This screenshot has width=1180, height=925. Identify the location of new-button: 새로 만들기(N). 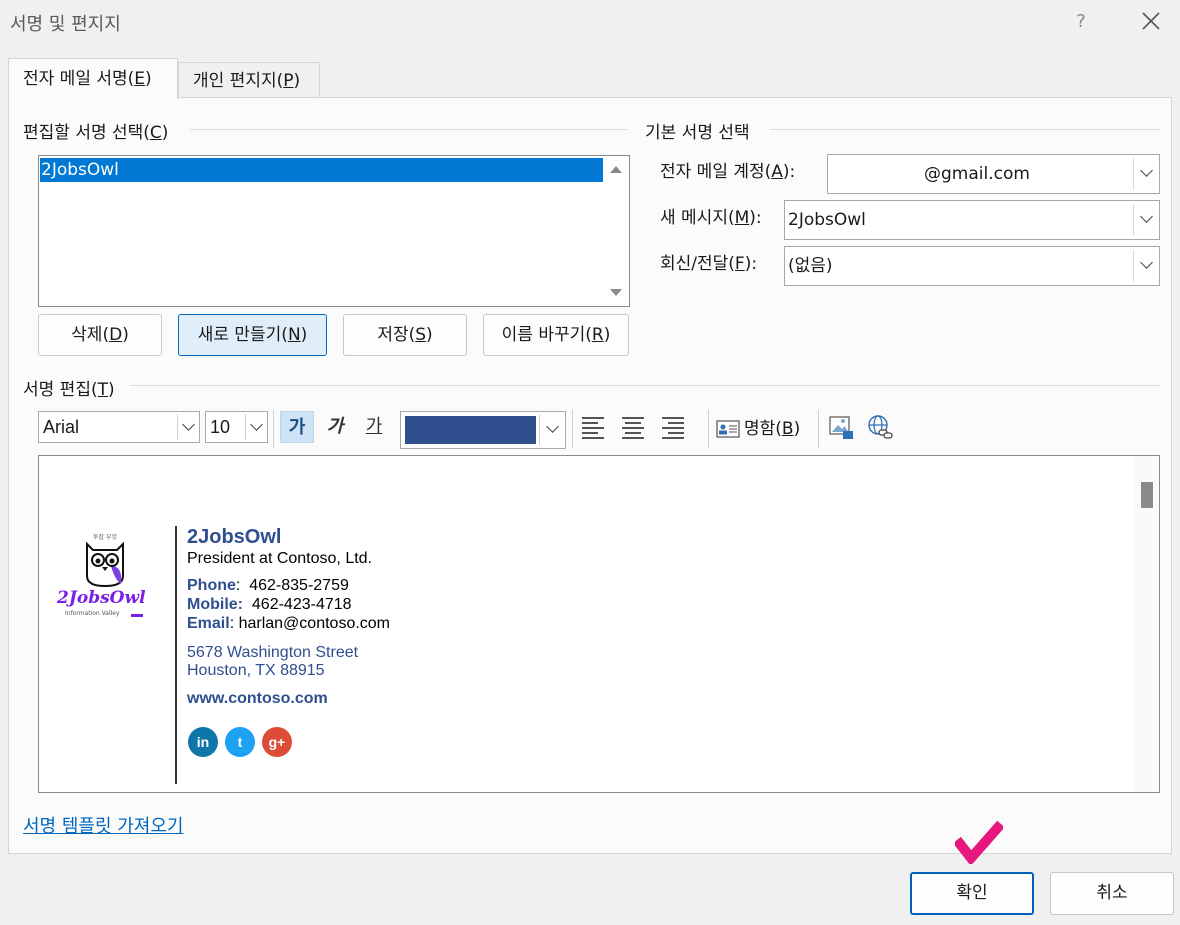
(252, 335).